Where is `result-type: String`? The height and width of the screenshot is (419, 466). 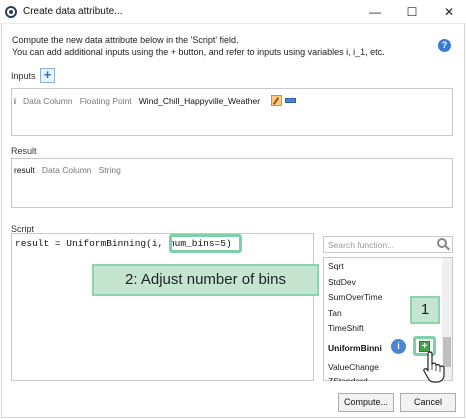
result-type: String is located at coordinates (109, 170).